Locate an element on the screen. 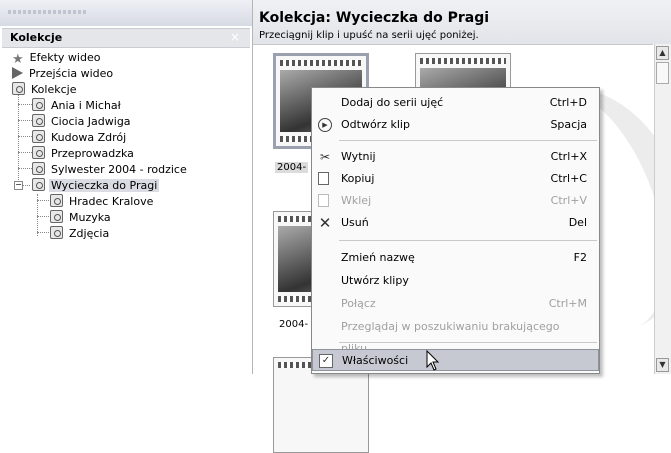 The image size is (671, 453). scissors-icon: ✂ is located at coordinates (325, 157).